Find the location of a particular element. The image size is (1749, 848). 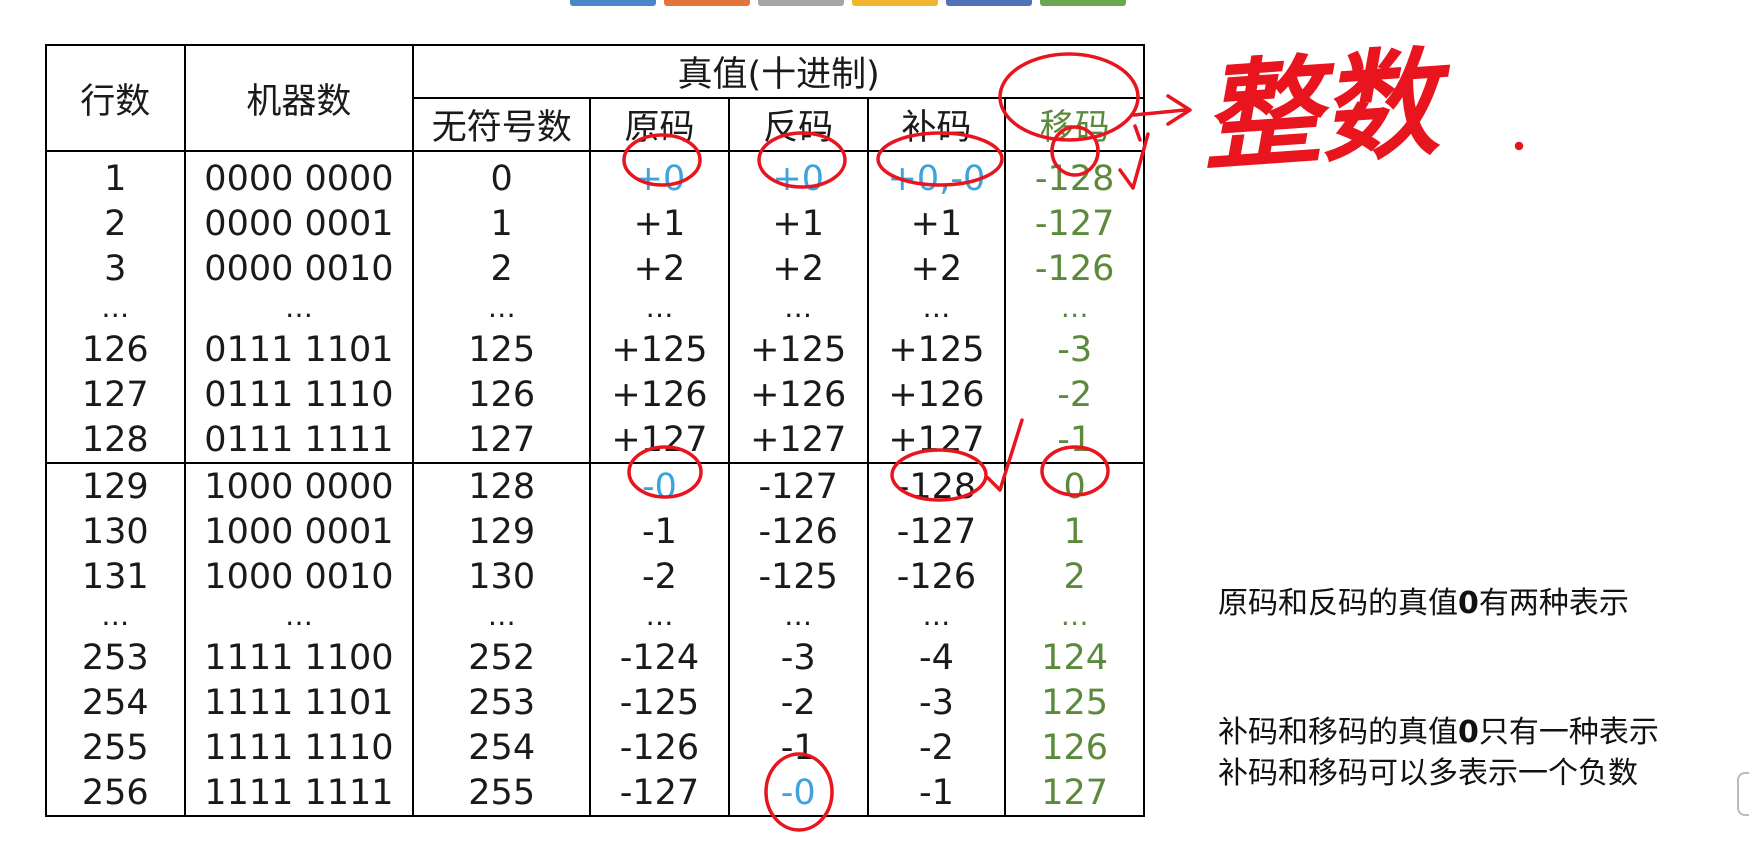

top-tab-yellow is located at coordinates (895, 3).